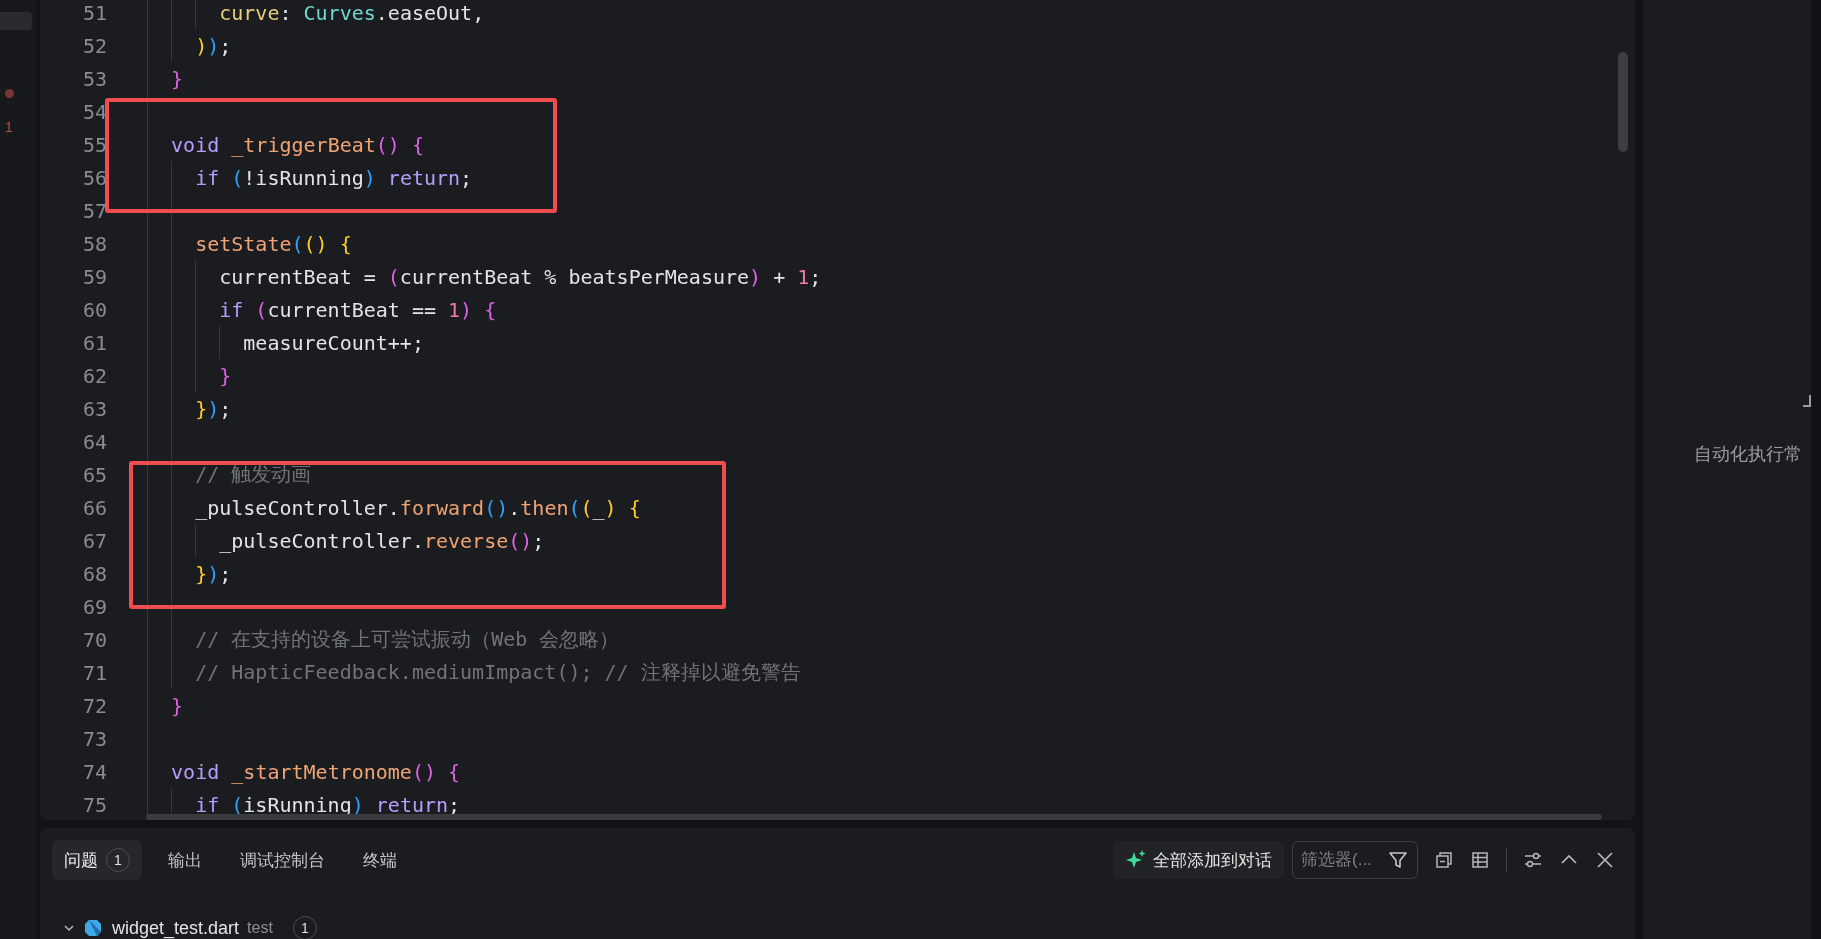 This screenshot has width=1821, height=939. I want to click on error-count: 1, so click(9, 127).